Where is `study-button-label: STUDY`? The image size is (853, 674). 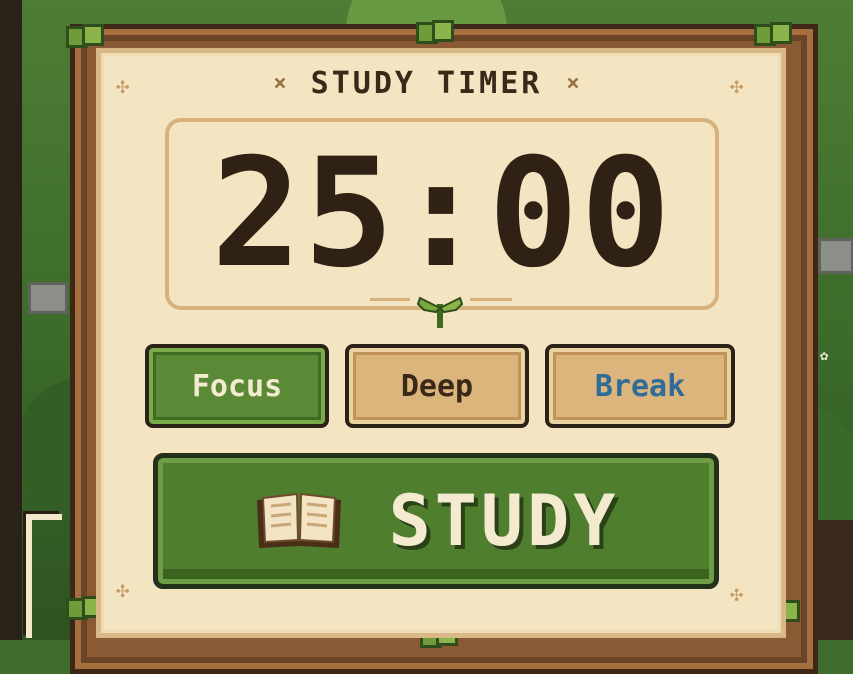
study-button-label: STUDY is located at coordinates (504, 521).